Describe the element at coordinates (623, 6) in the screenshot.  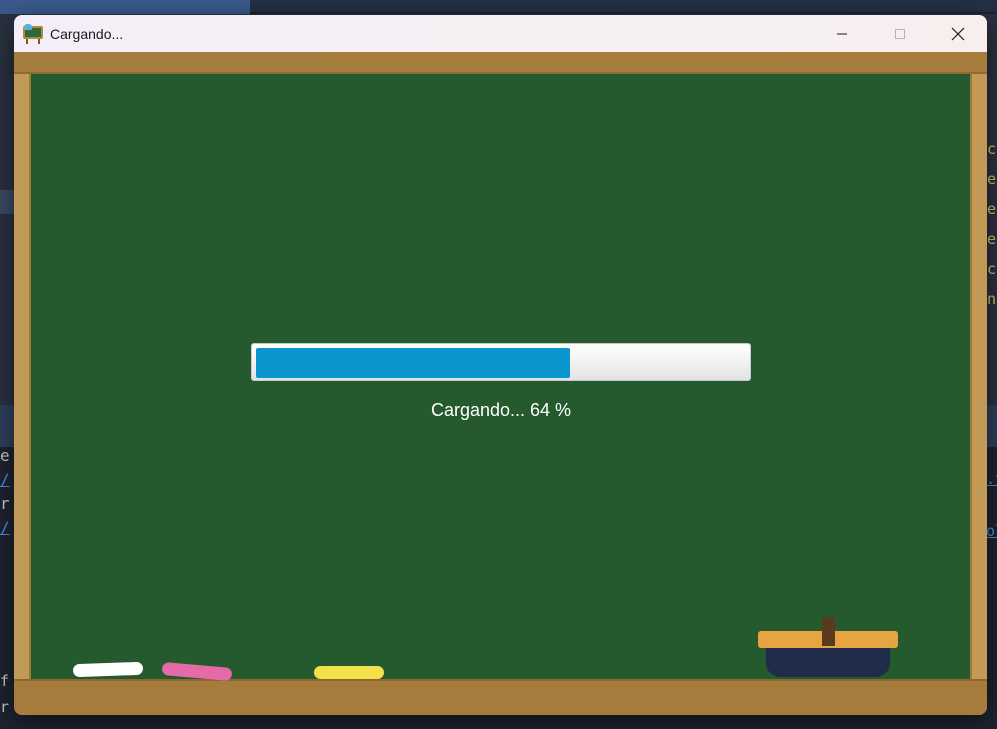
I see `background-header` at that location.